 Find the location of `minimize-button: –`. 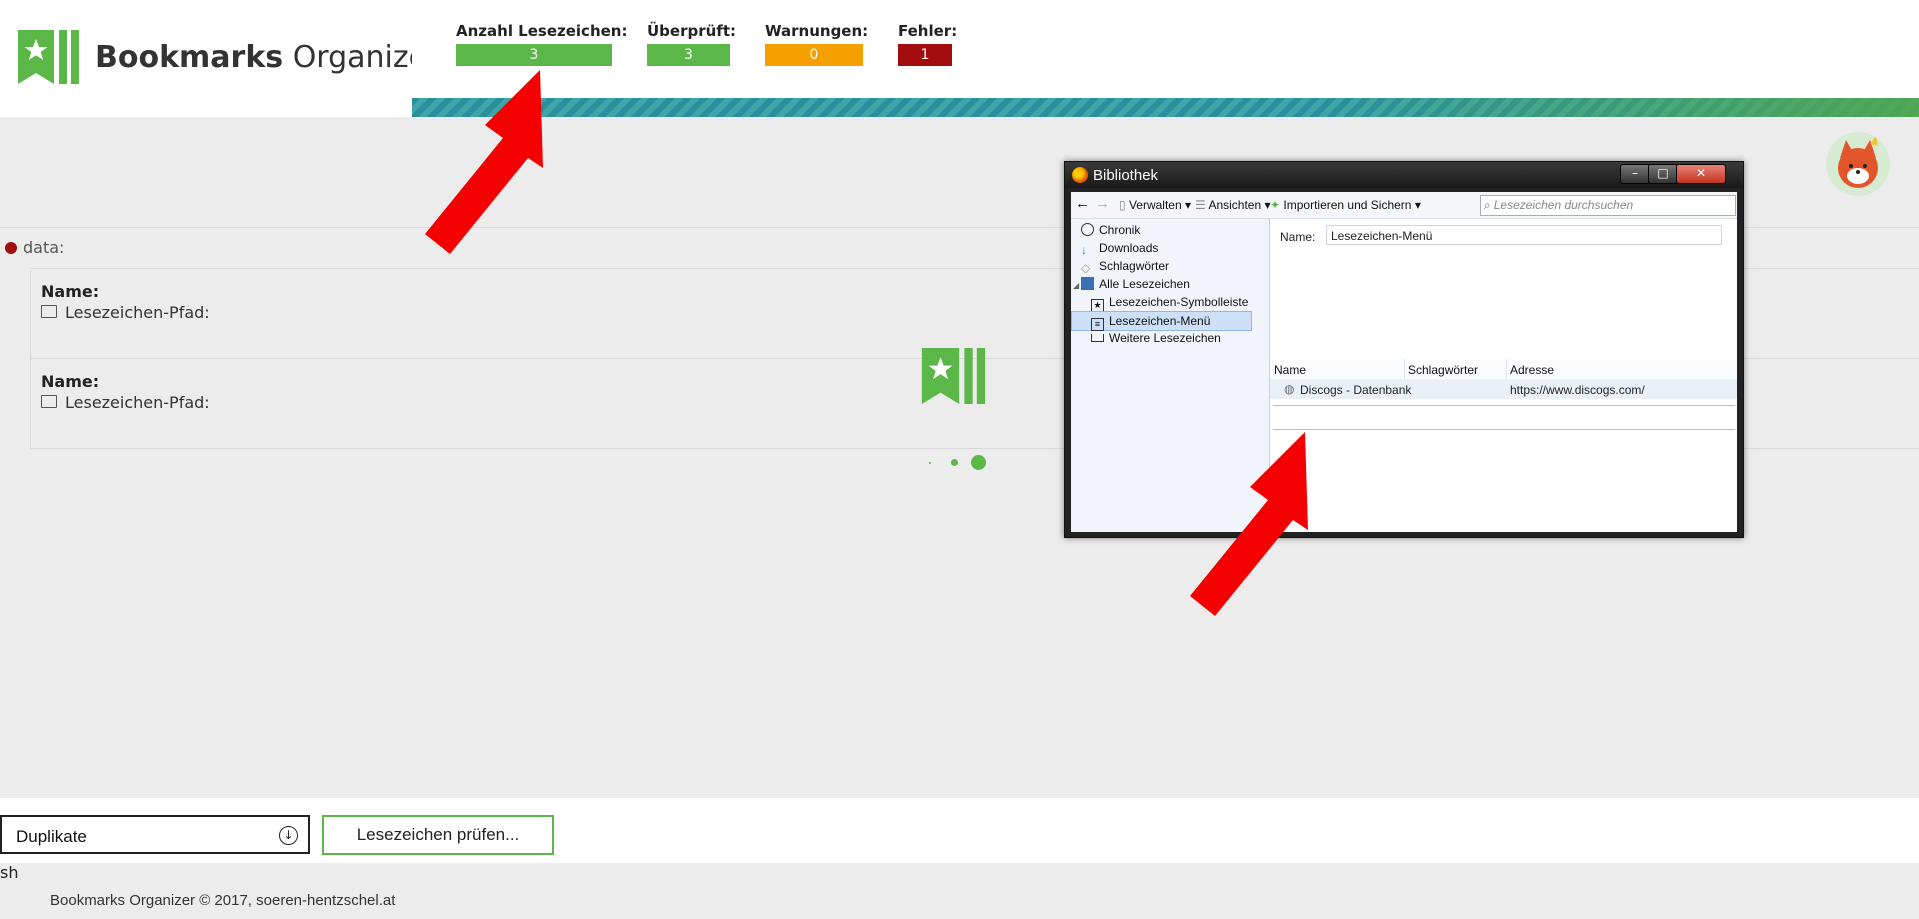

minimize-button: – is located at coordinates (1635, 174).